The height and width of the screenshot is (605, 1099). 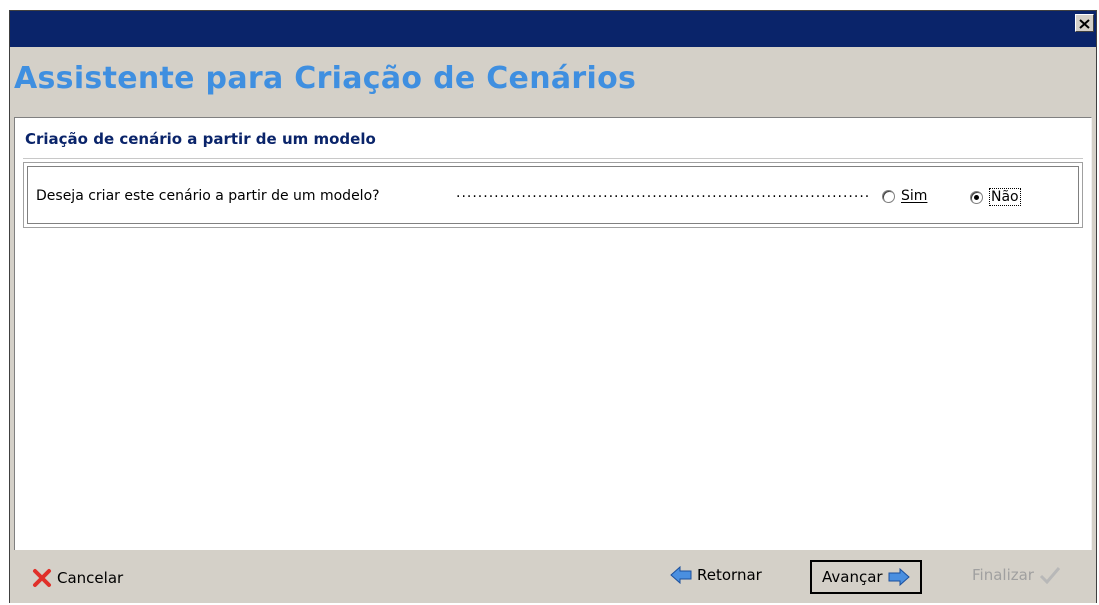 I want to click on finish-button: Finalizar, so click(x=1016, y=575).